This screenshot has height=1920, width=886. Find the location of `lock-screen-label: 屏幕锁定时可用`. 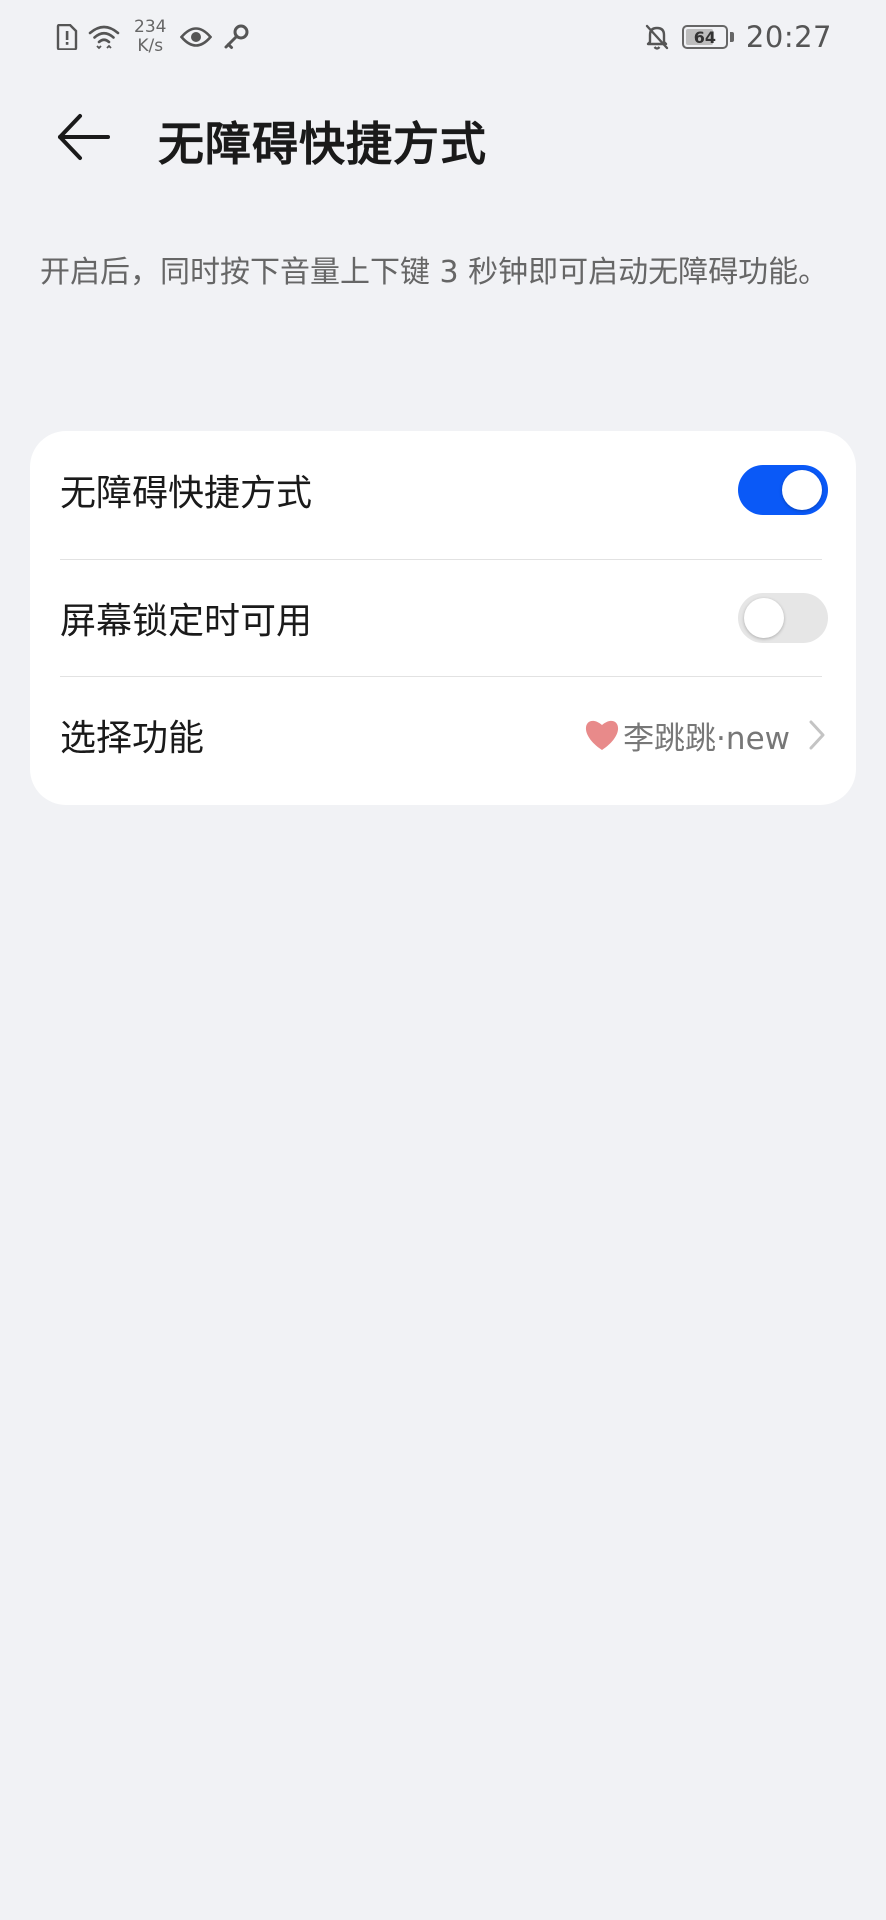

lock-screen-label: 屏幕锁定时可用 is located at coordinates (186, 621).